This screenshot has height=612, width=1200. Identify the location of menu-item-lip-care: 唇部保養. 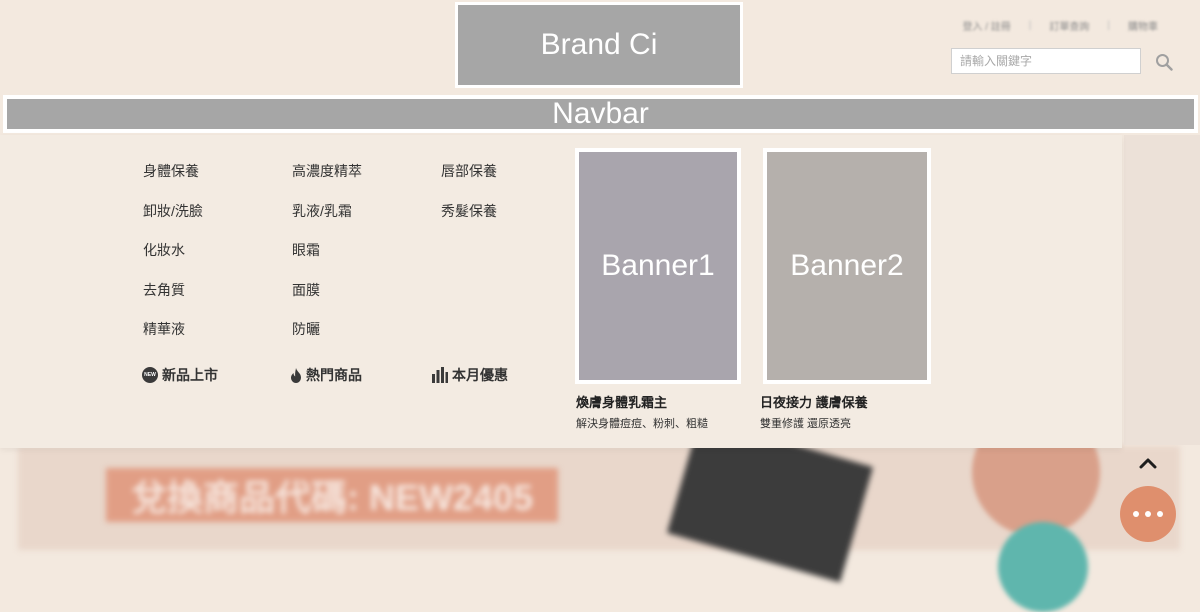
(469, 181).